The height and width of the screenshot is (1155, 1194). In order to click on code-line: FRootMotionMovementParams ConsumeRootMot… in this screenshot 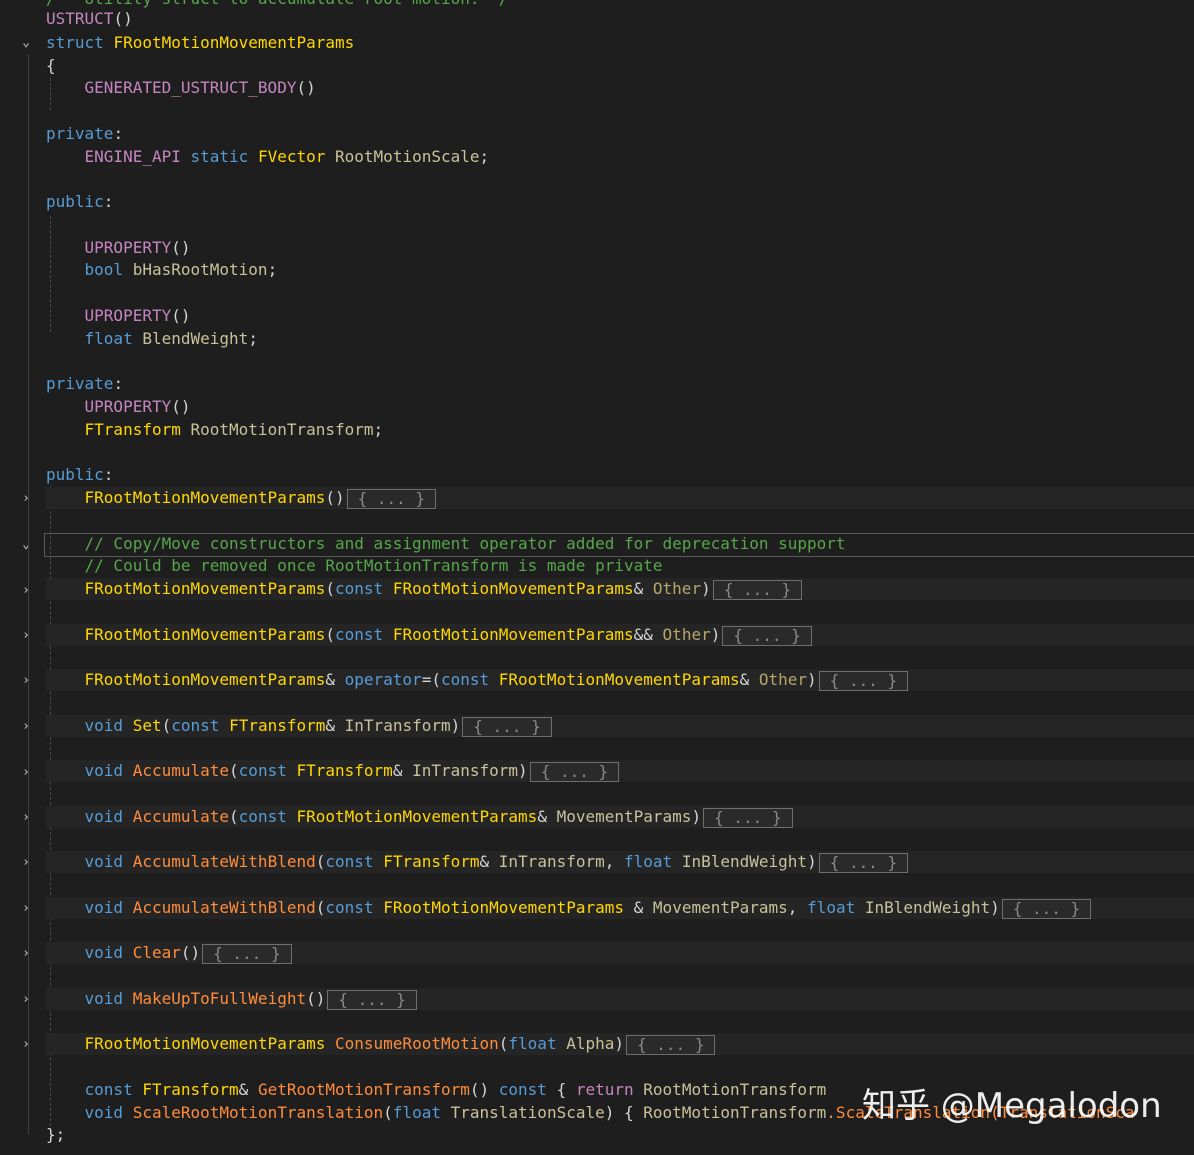, I will do `click(620, 1044)`.